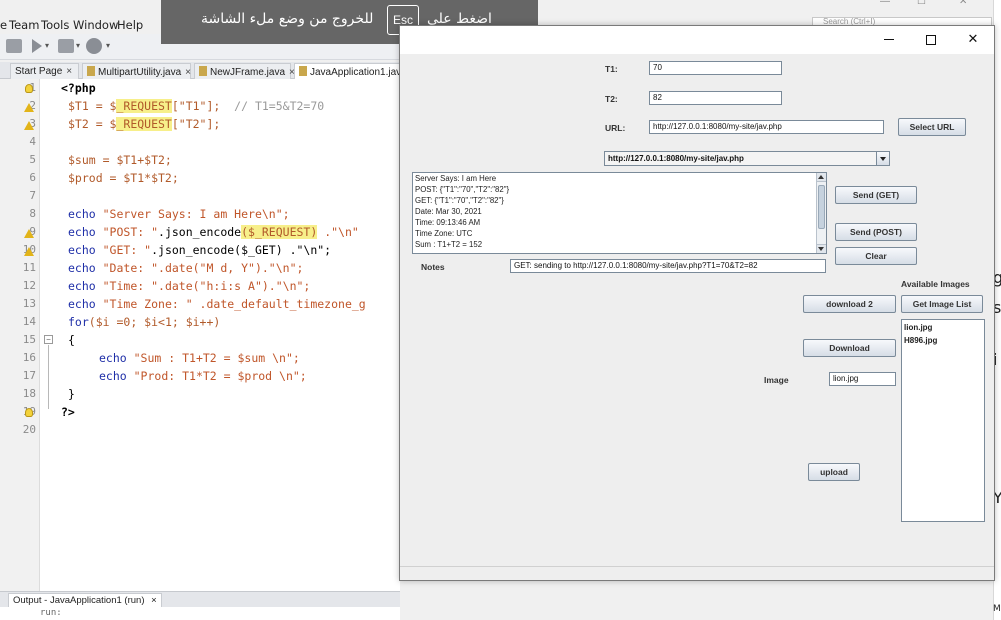 The width and height of the screenshot is (1001, 620). Describe the element at coordinates (248, 72) in the screenshot. I see `tab-label: NewJFrame.java` at that location.